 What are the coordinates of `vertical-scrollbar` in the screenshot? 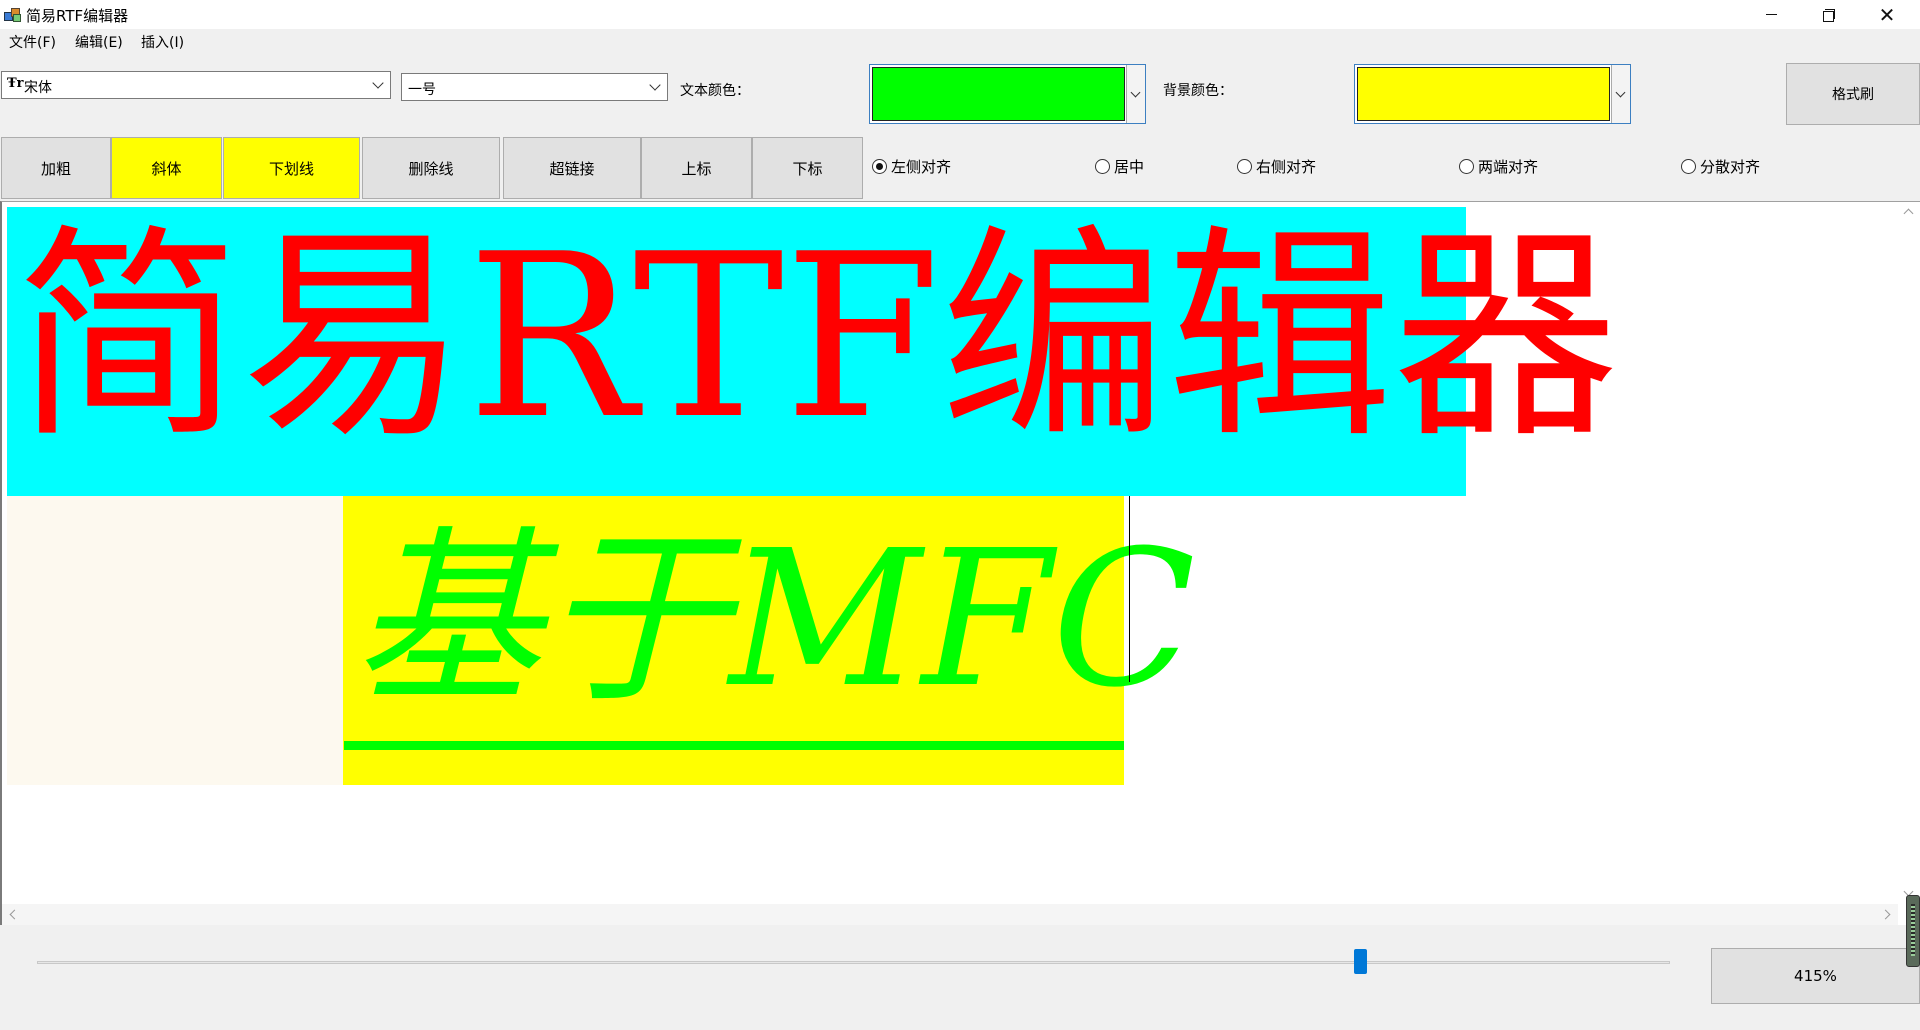 It's located at (1909, 553).